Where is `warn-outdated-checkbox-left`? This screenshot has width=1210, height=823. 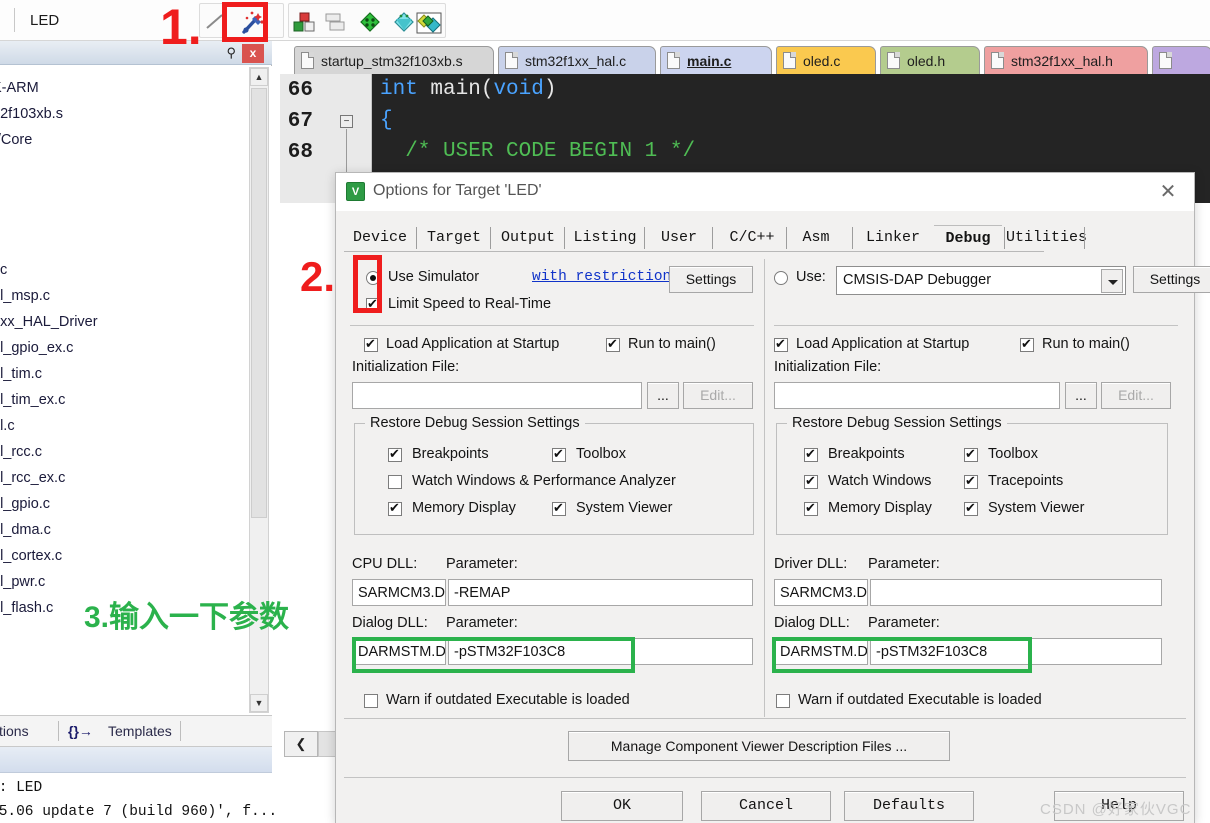
warn-outdated-checkbox-left is located at coordinates (371, 701).